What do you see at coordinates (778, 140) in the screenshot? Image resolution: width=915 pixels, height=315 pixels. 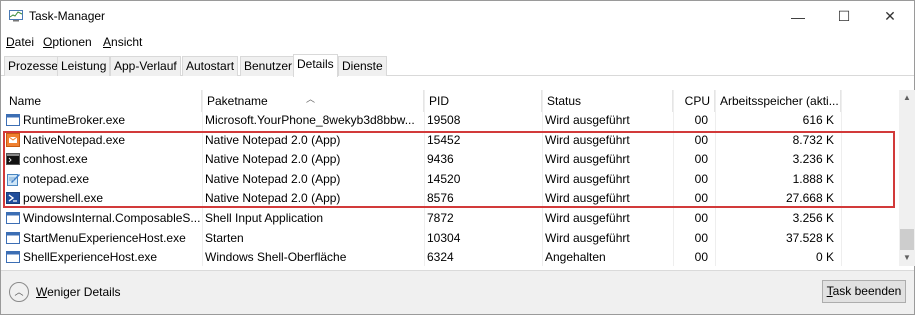 I see `cell-memory: 8.732 K` at bounding box center [778, 140].